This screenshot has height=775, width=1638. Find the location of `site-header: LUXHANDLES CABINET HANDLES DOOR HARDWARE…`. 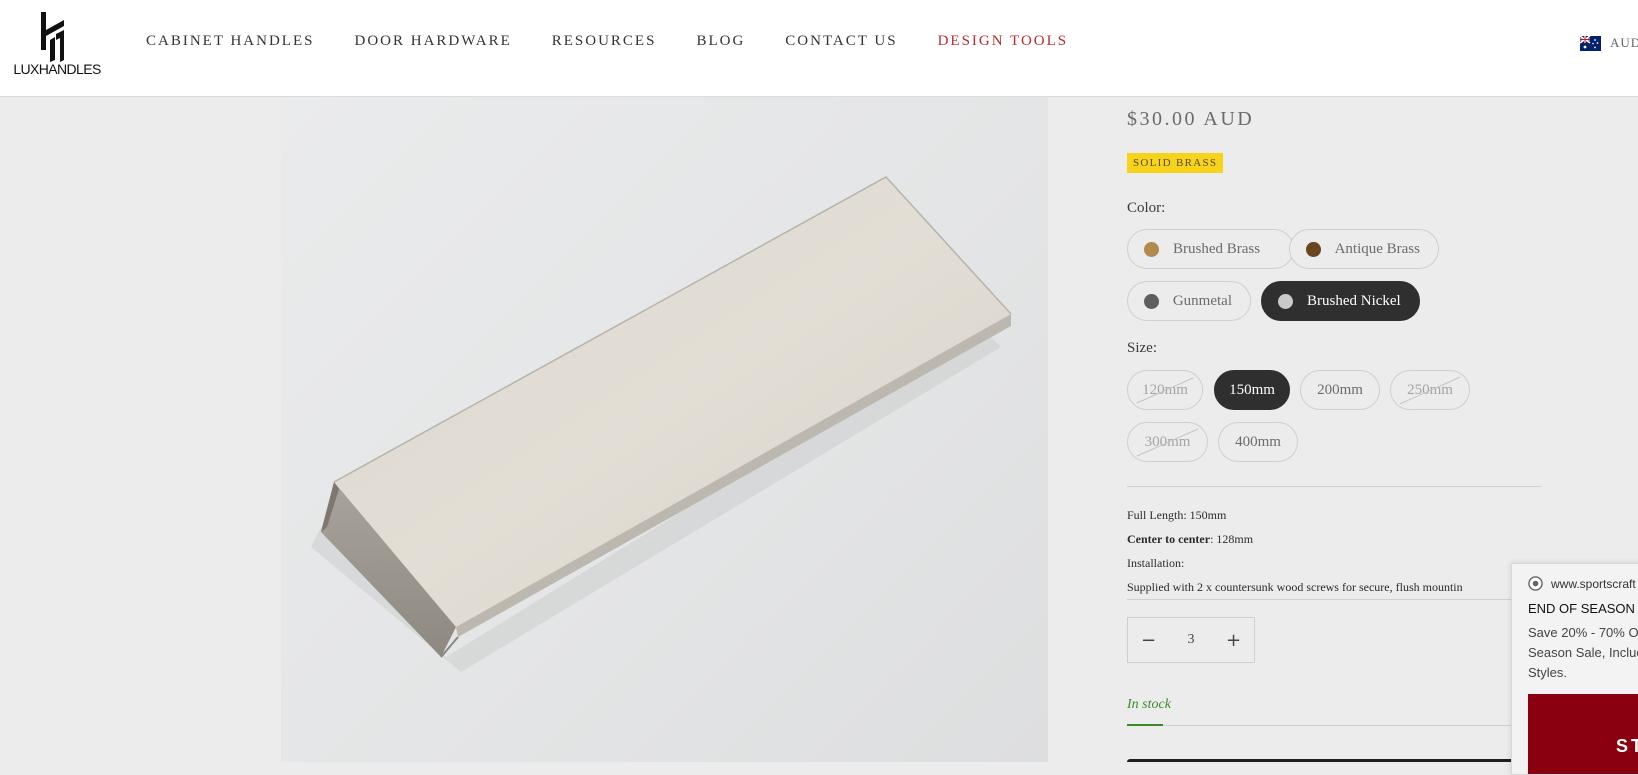

site-header: LUXHANDLES CABINET HANDLES DOOR HARDWARE… is located at coordinates (819, 48).